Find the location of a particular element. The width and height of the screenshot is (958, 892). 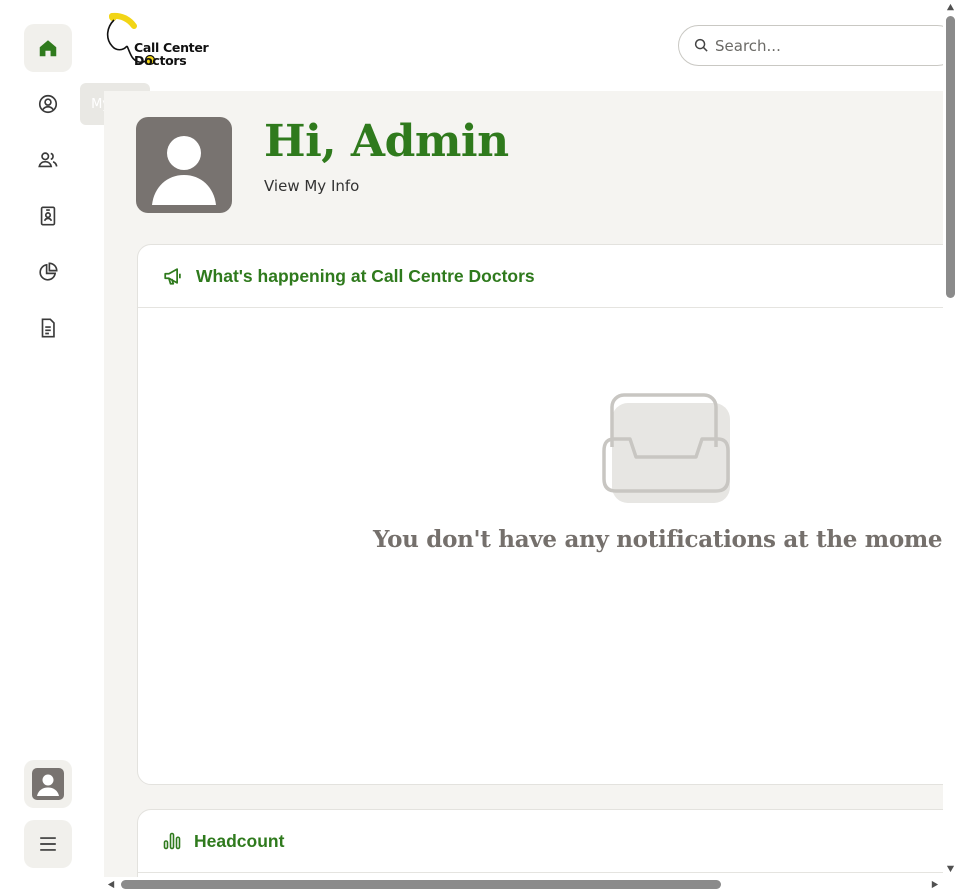

pie-chart-icon is located at coordinates (48, 271).